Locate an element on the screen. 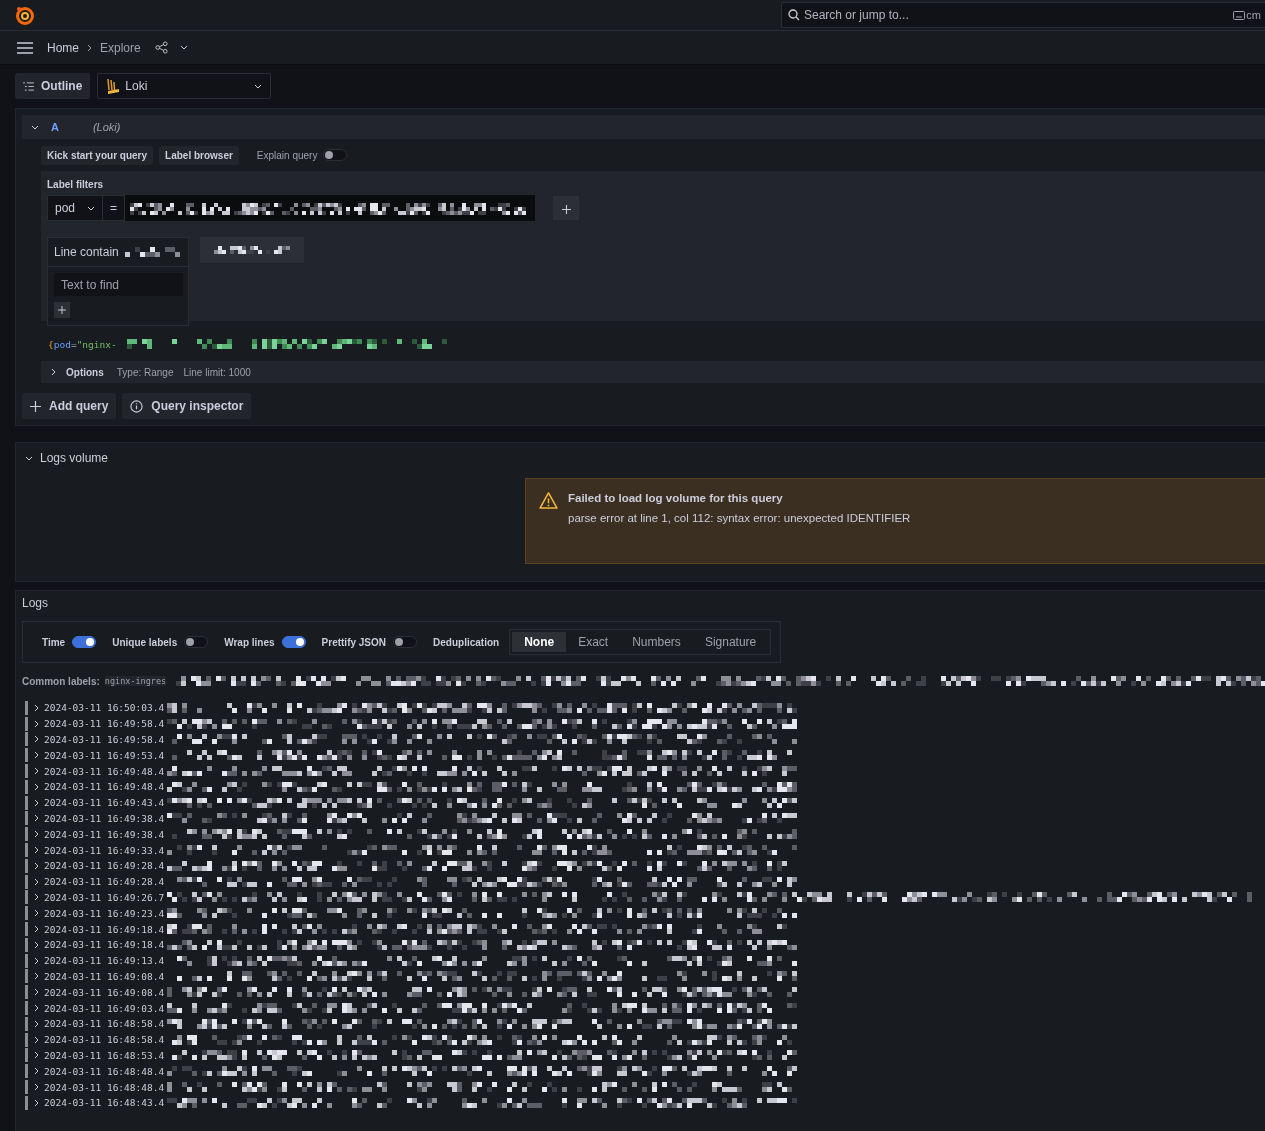  log-timestamp: 2024-03-11 16:48:43.4 is located at coordinates (104, 1103).